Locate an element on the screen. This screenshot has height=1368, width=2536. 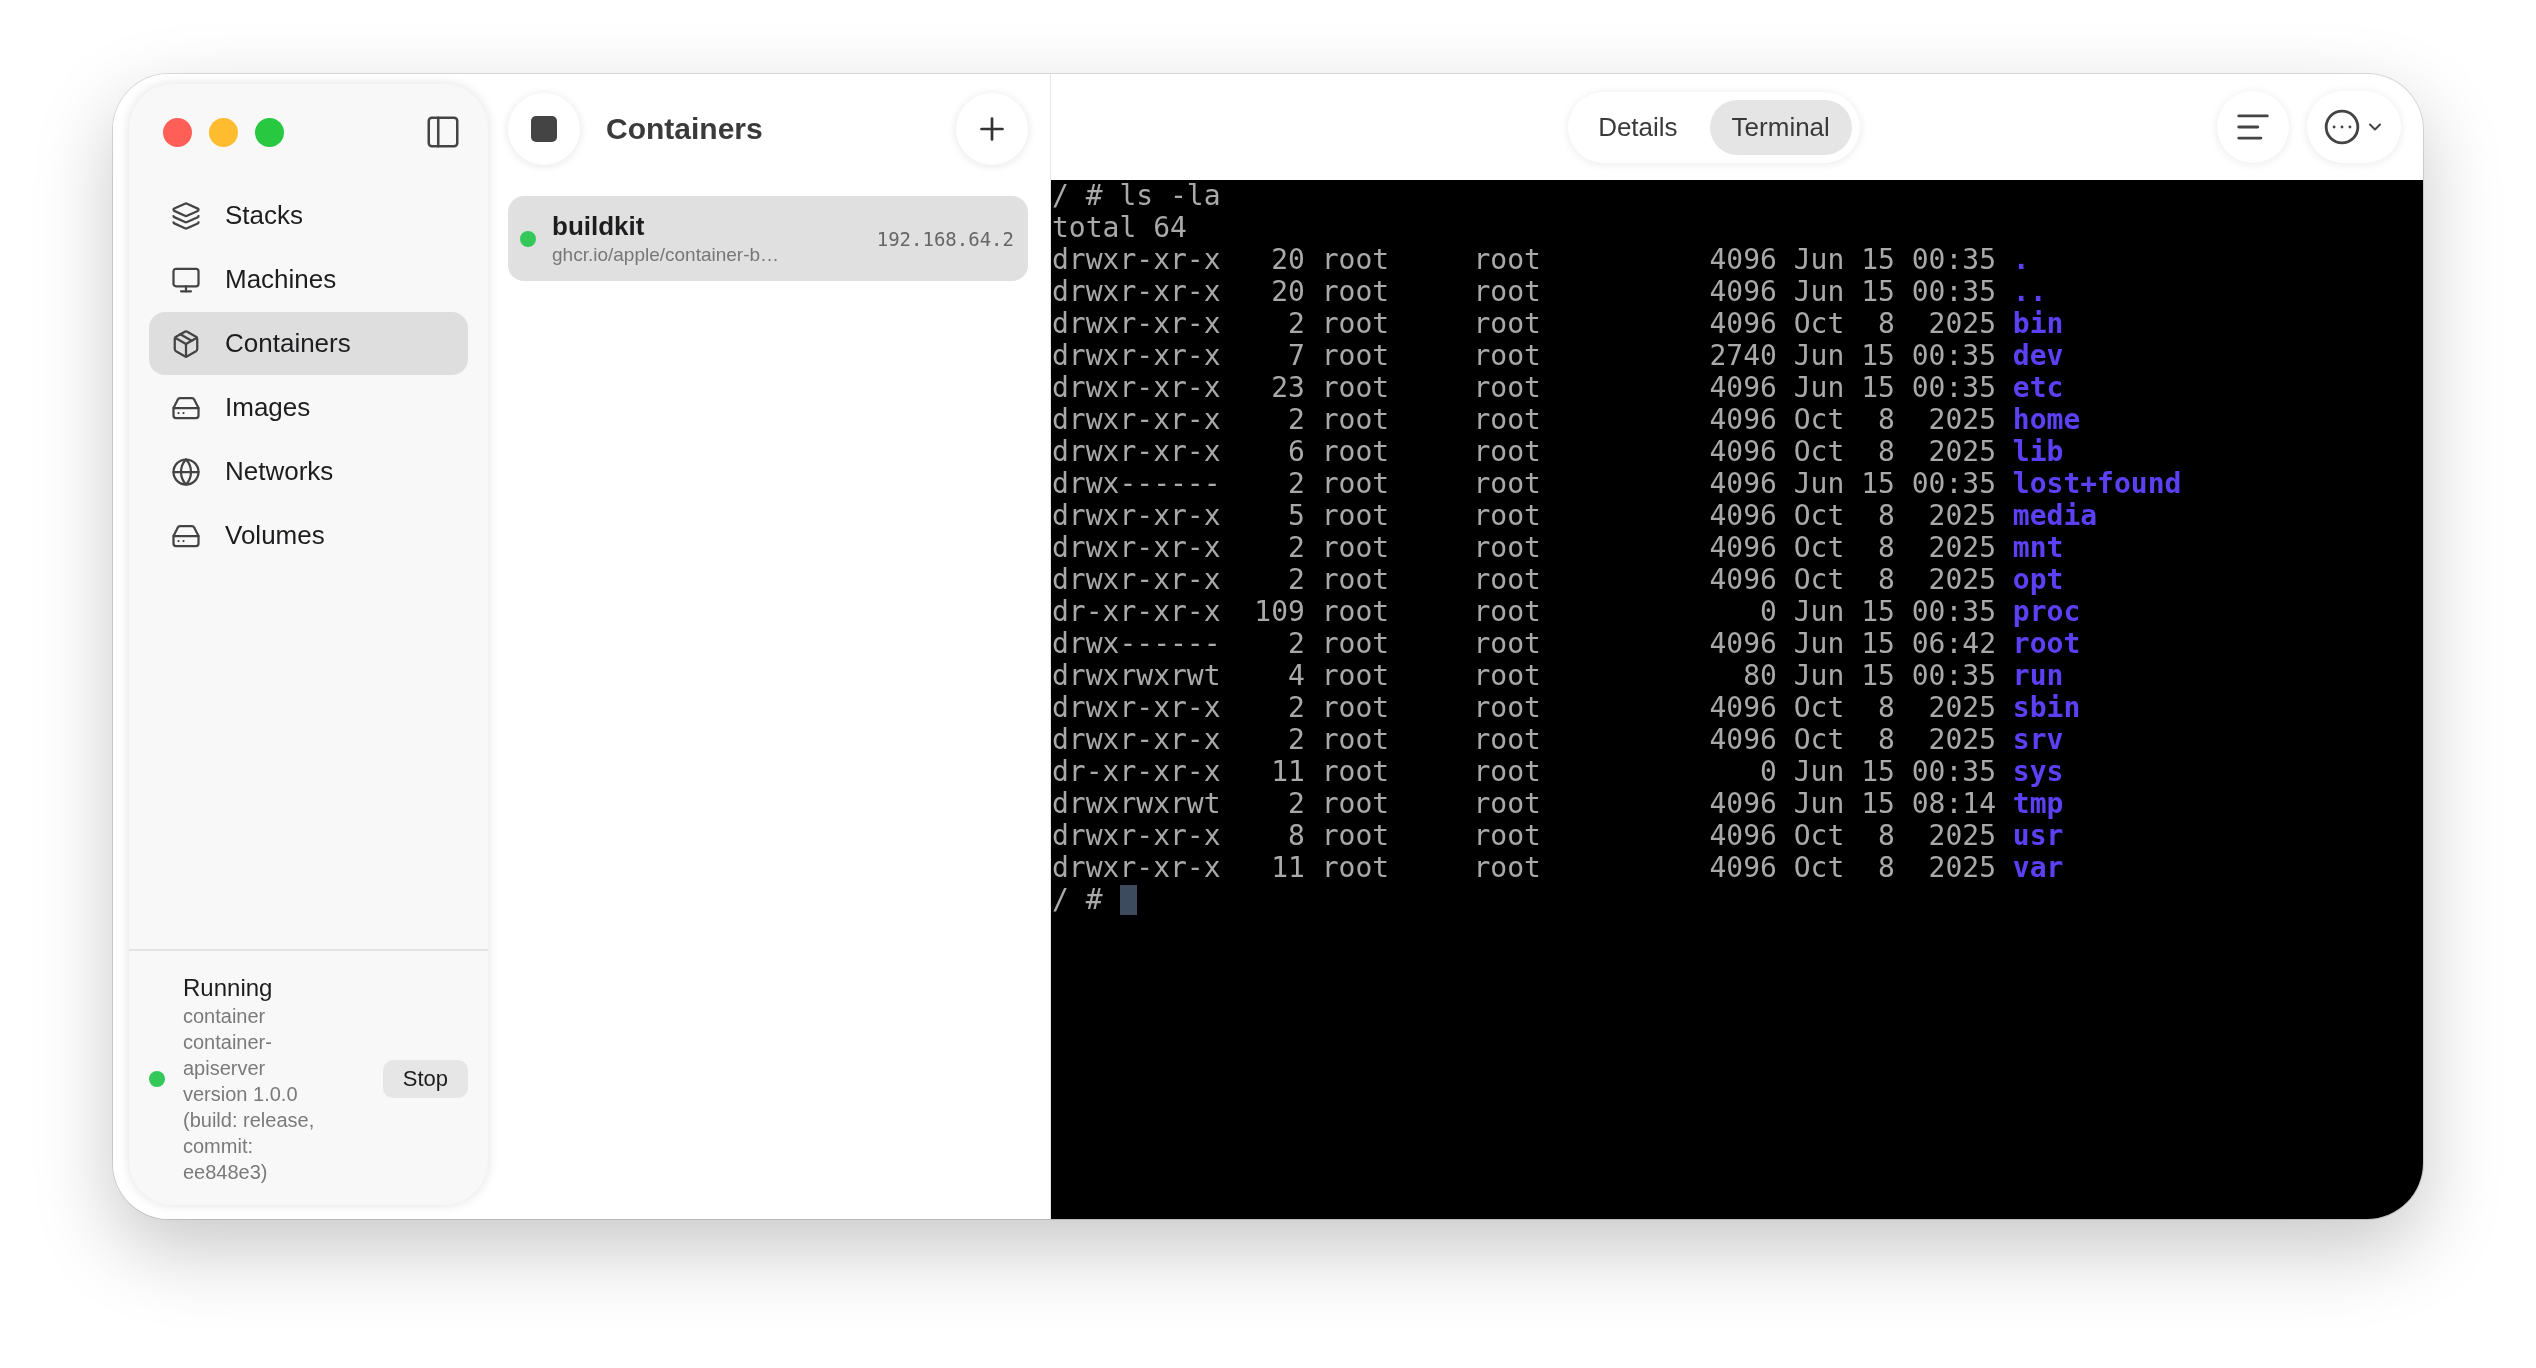
cursor is located at coordinates (1128, 900).